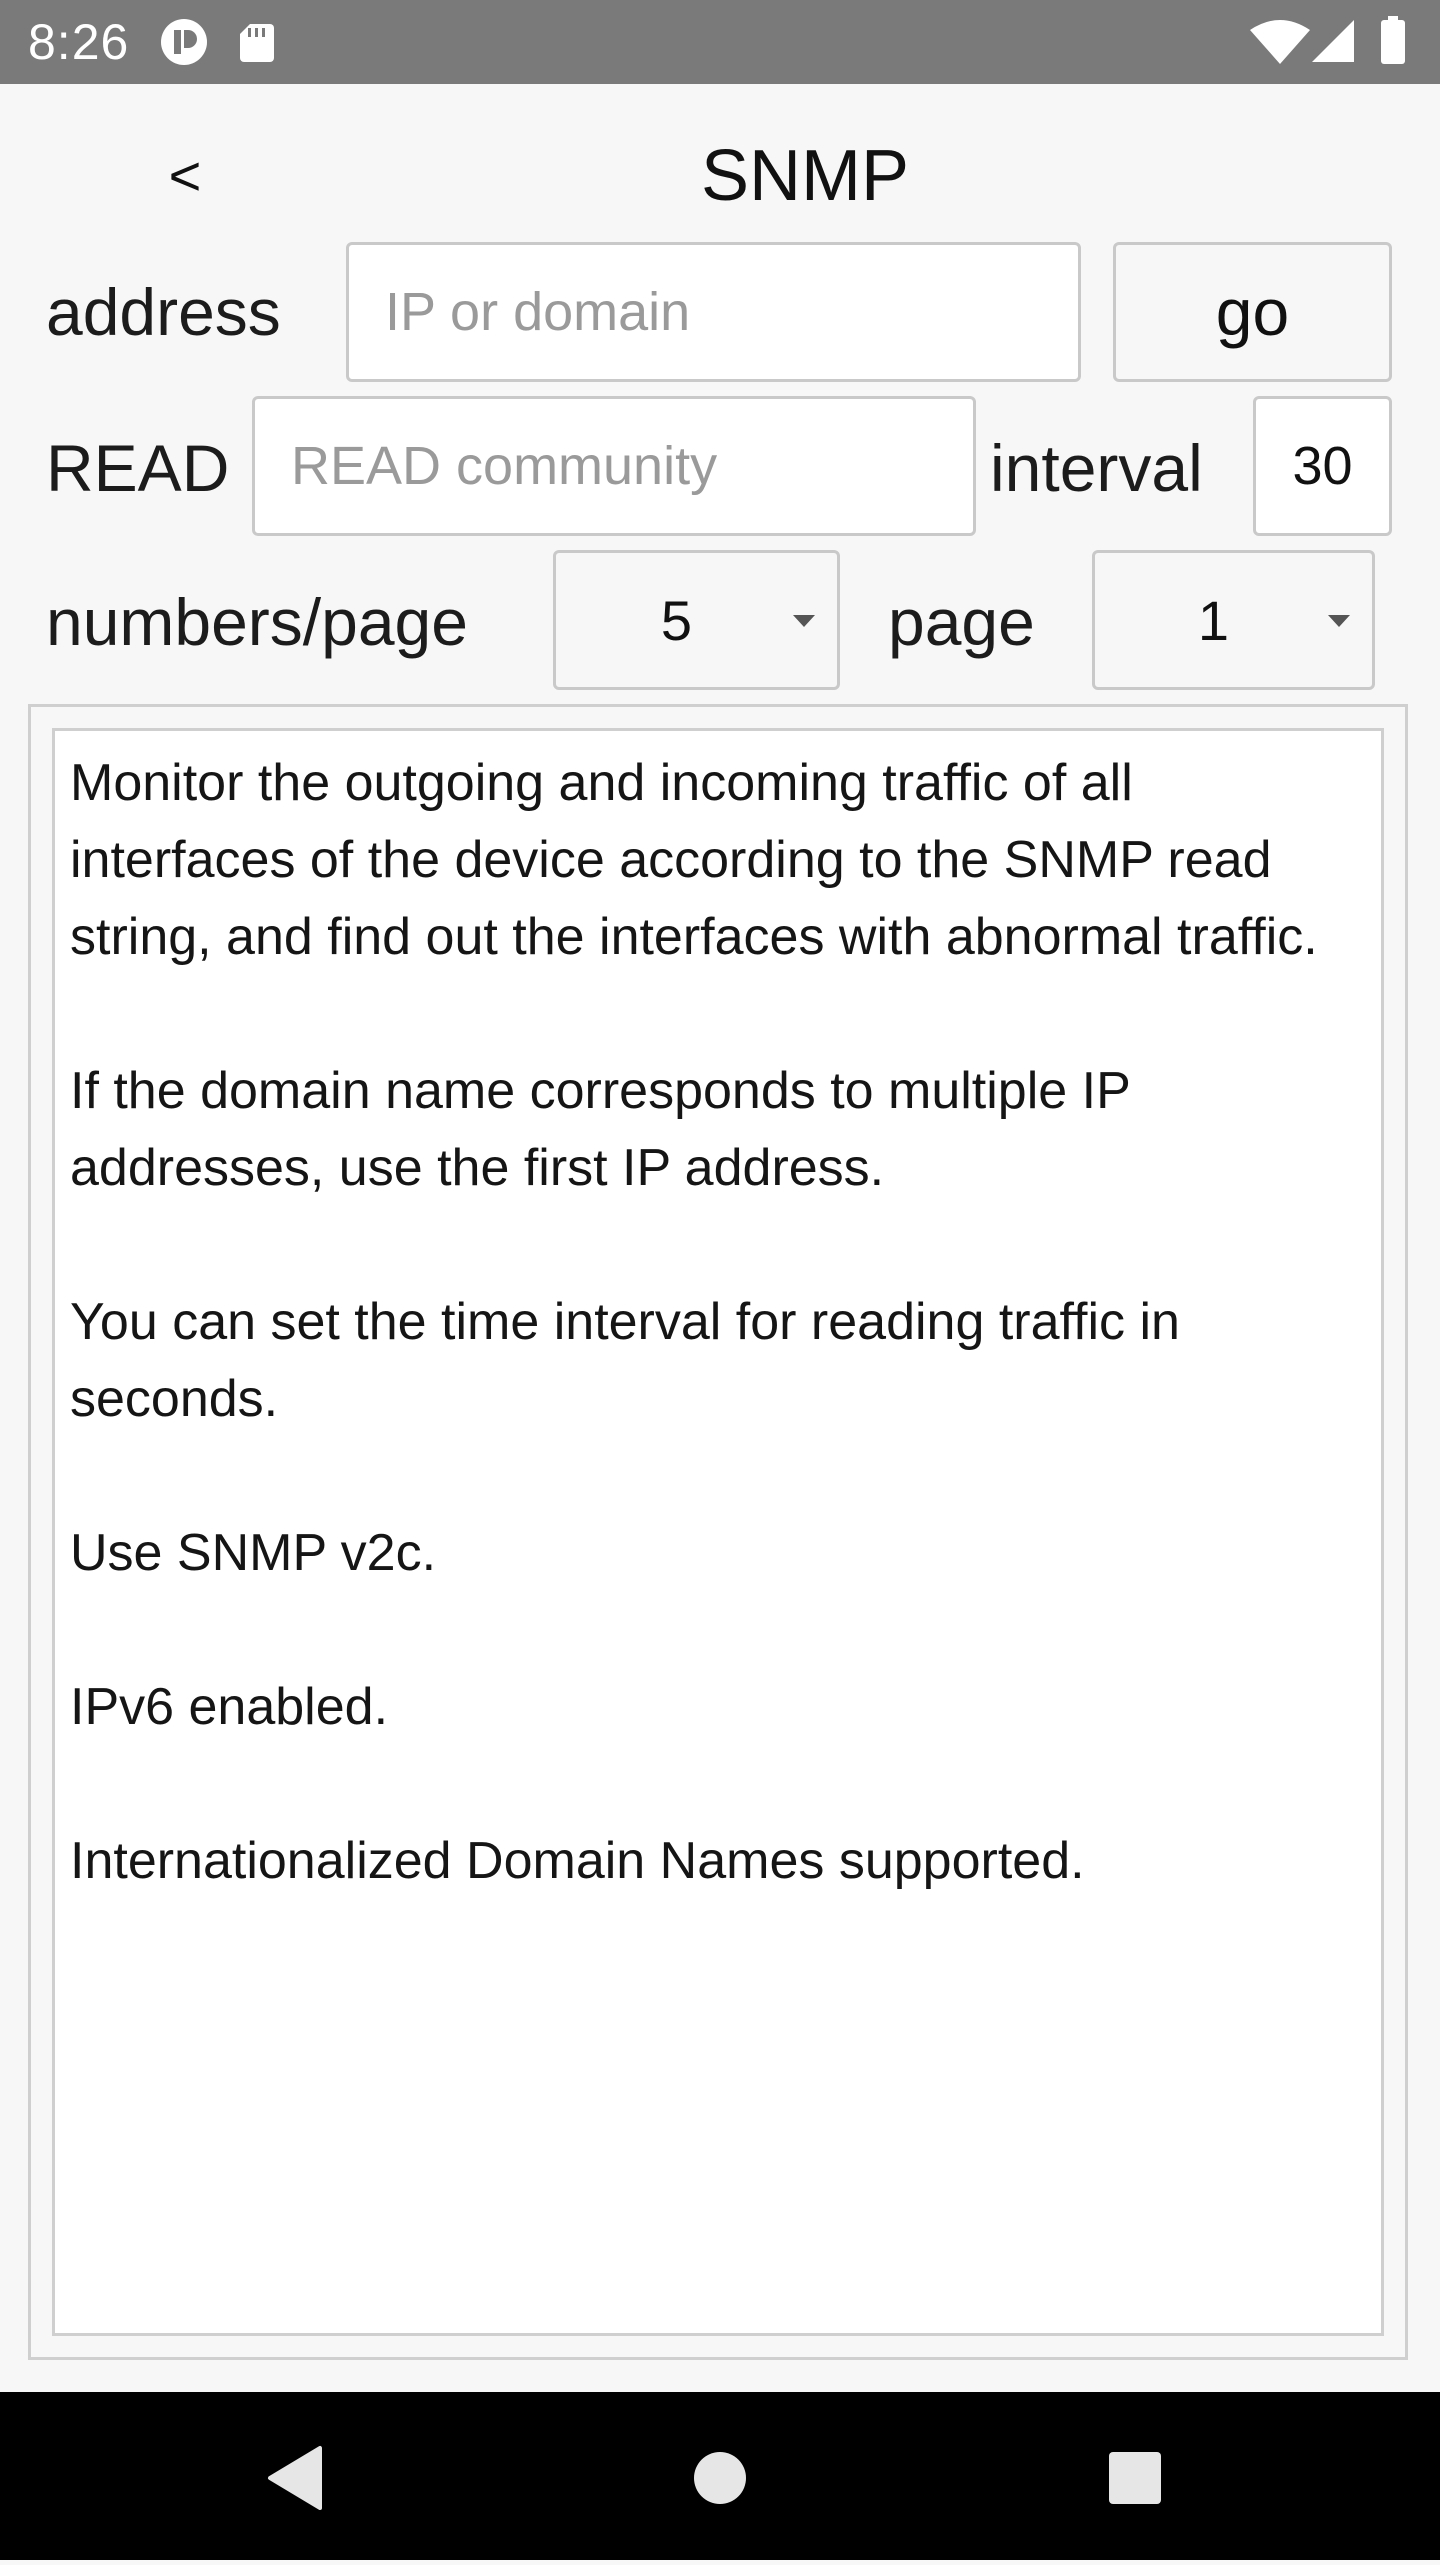  I want to click on read-community-input, so click(614, 466).